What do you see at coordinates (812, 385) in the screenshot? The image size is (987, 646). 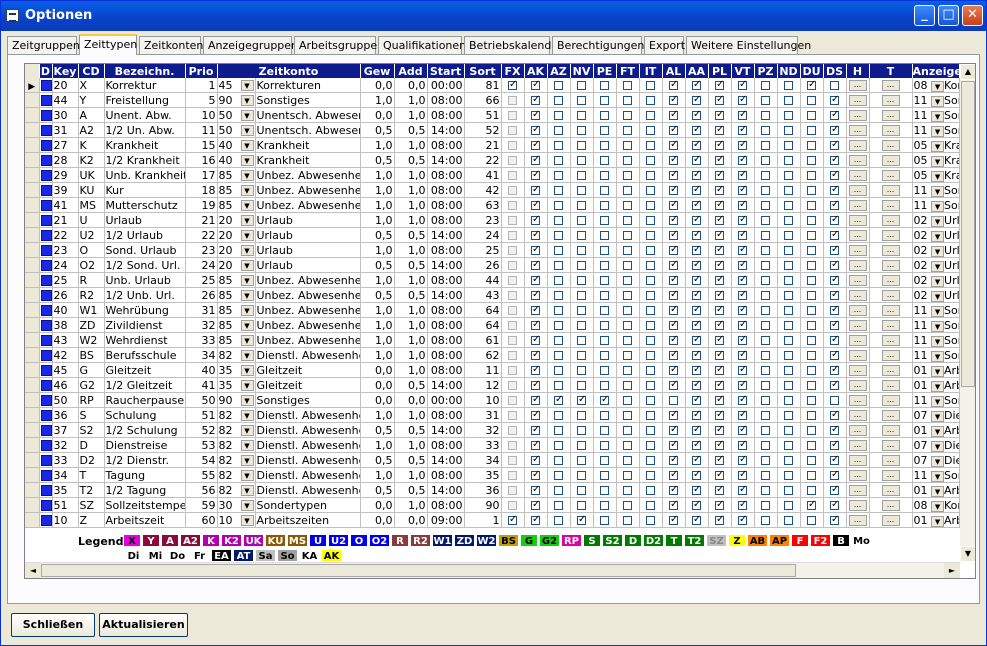 I see `flag-cell-du` at bounding box center [812, 385].